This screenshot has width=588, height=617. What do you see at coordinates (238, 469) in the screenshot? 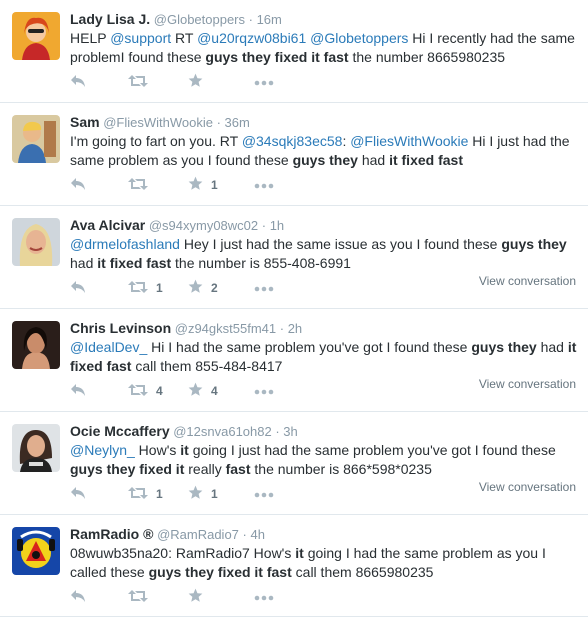
I see `highlighted-text: fast` at bounding box center [238, 469].